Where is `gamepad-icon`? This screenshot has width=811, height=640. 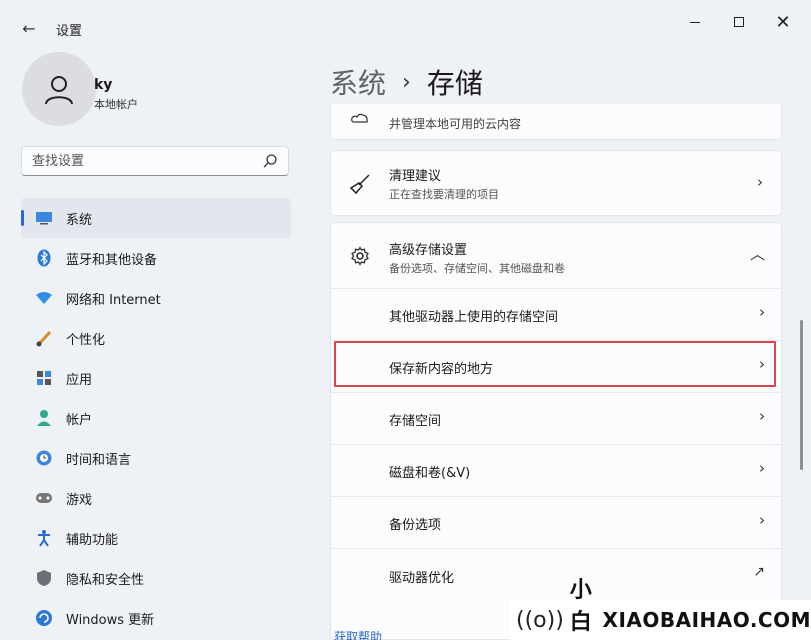 gamepad-icon is located at coordinates (44, 498).